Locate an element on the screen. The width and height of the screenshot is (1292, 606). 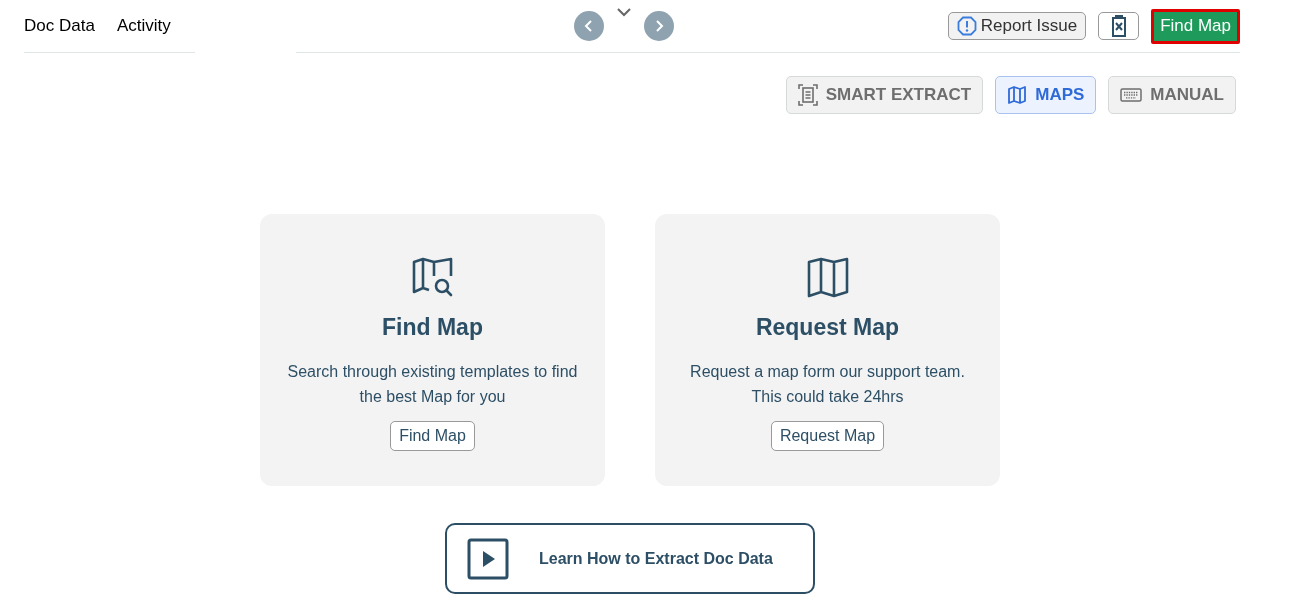
next-button is located at coordinates (659, 26).